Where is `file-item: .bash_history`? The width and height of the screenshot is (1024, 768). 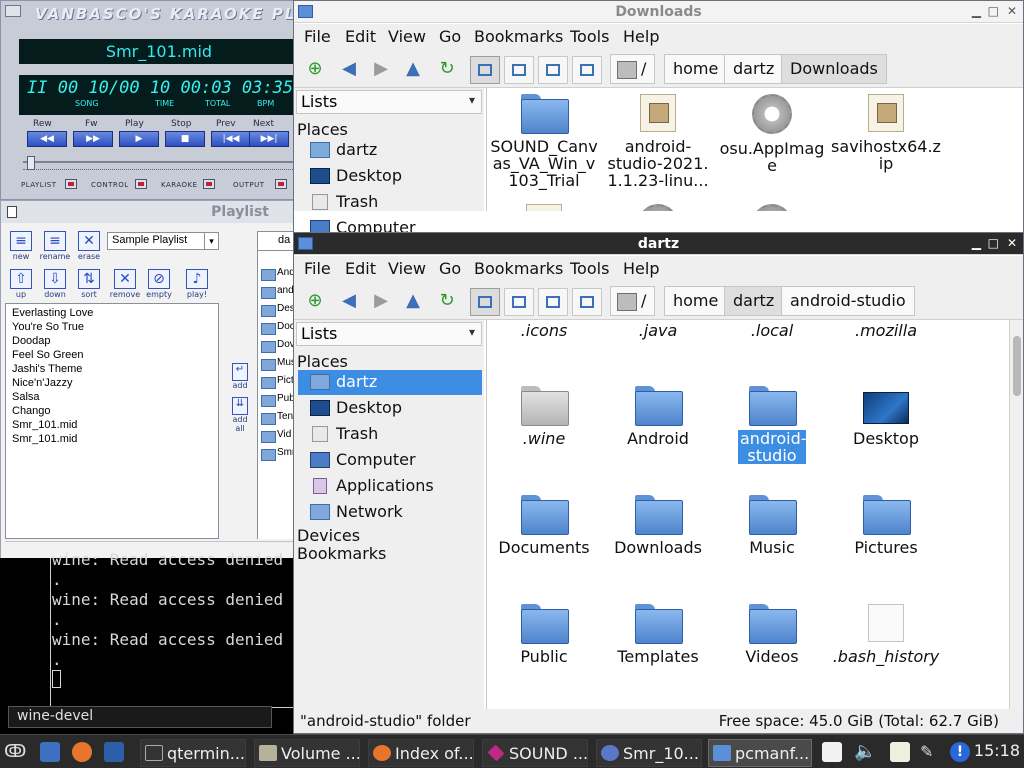 file-item: .bash_history is located at coordinates (886, 634).